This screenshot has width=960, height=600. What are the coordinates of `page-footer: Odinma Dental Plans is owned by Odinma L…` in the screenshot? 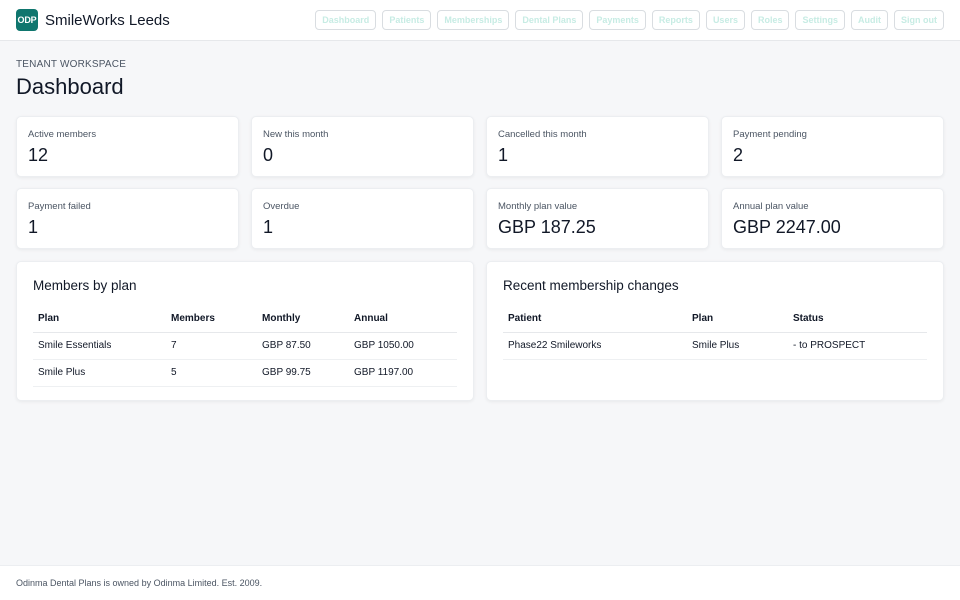 It's located at (480, 582).